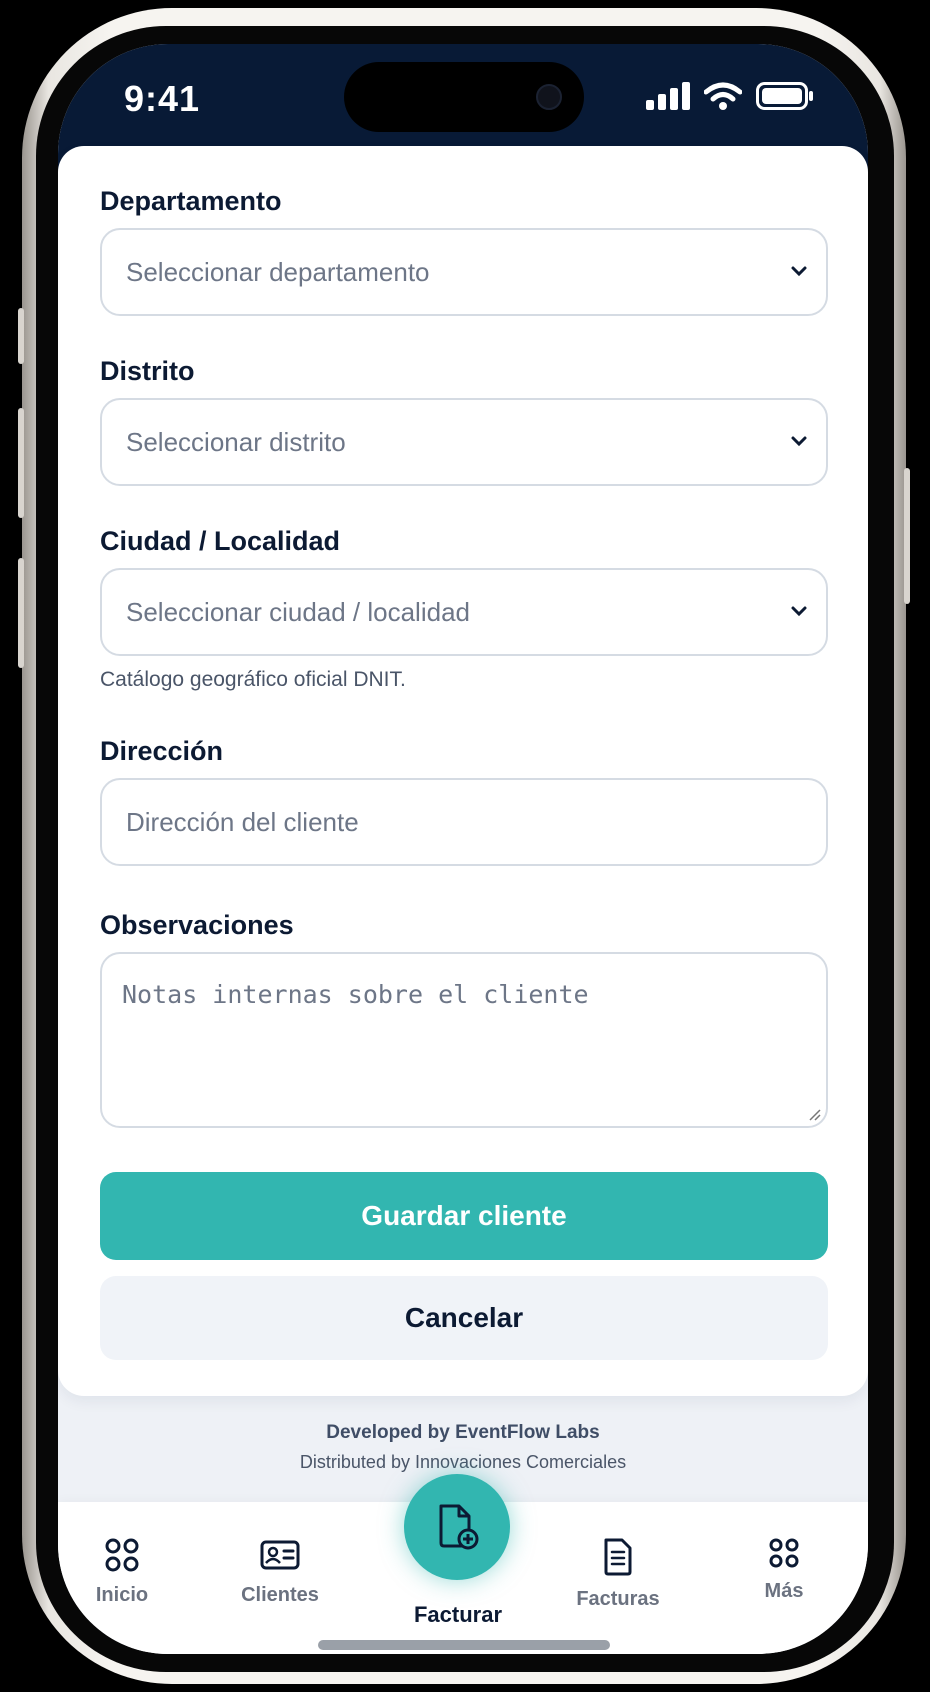 Image resolution: width=930 pixels, height=1692 pixels. Describe the element at coordinates (464, 272) in the screenshot. I see `departamento-select: Seleccionar departamento` at that location.